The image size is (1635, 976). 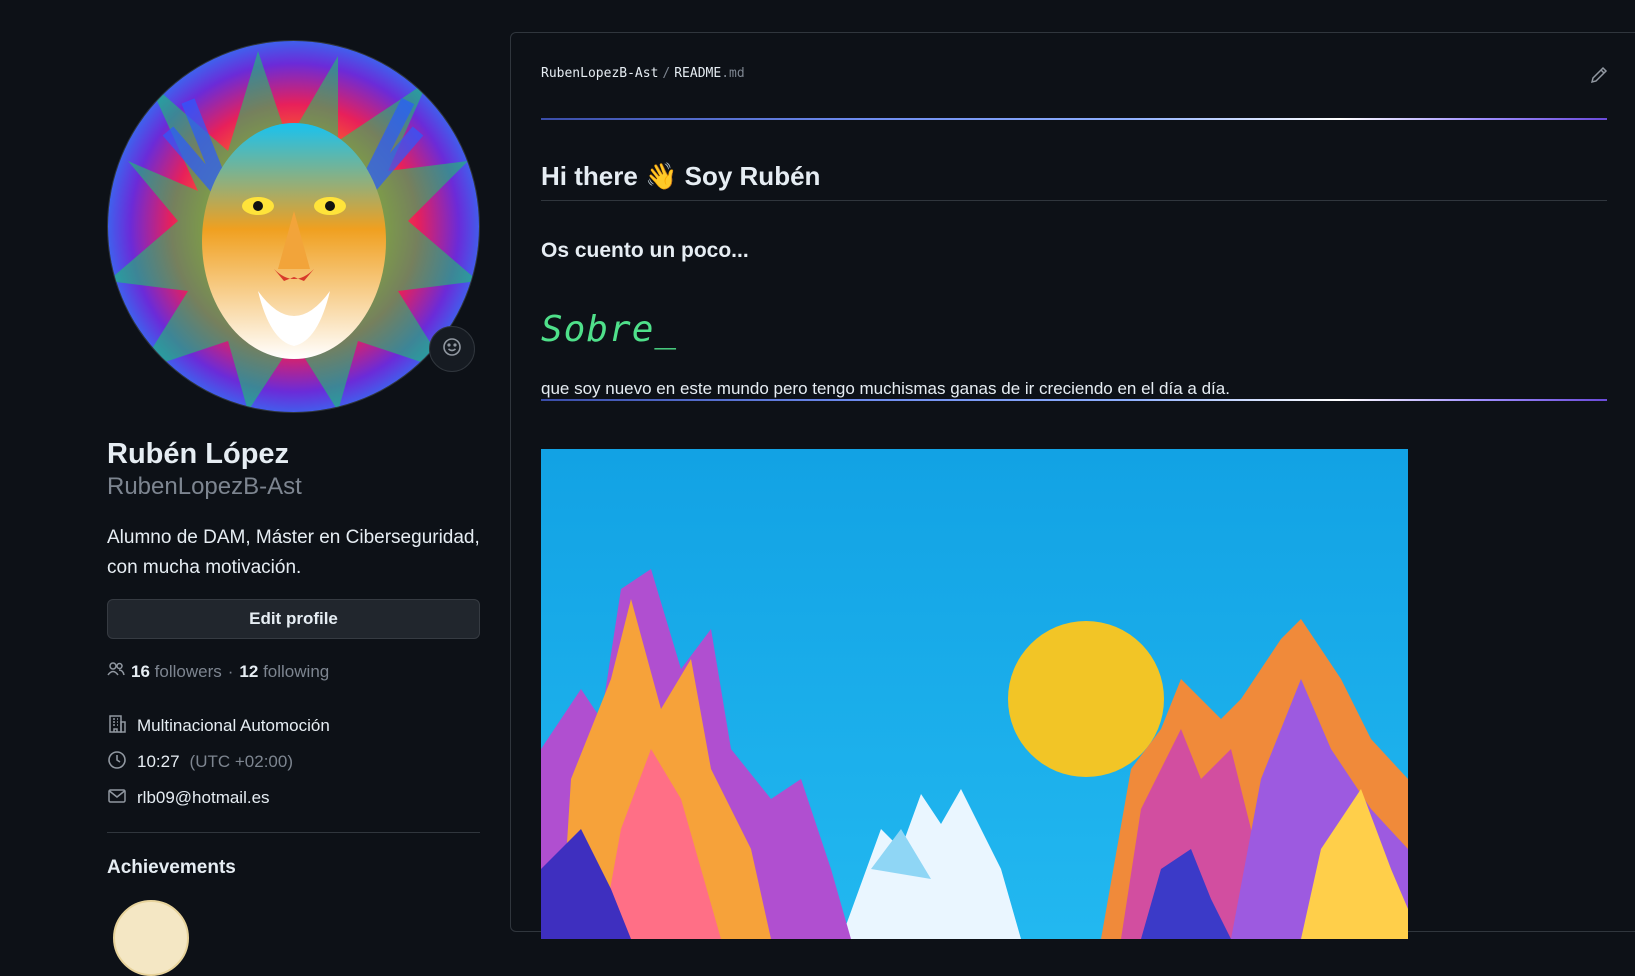 I want to click on rainbow-divider-top, so click(x=1074, y=119).